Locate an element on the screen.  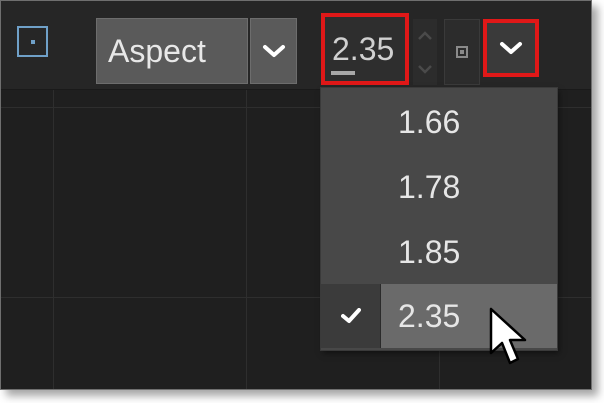
menu-item-1-66: 1.66 is located at coordinates (439, 122).